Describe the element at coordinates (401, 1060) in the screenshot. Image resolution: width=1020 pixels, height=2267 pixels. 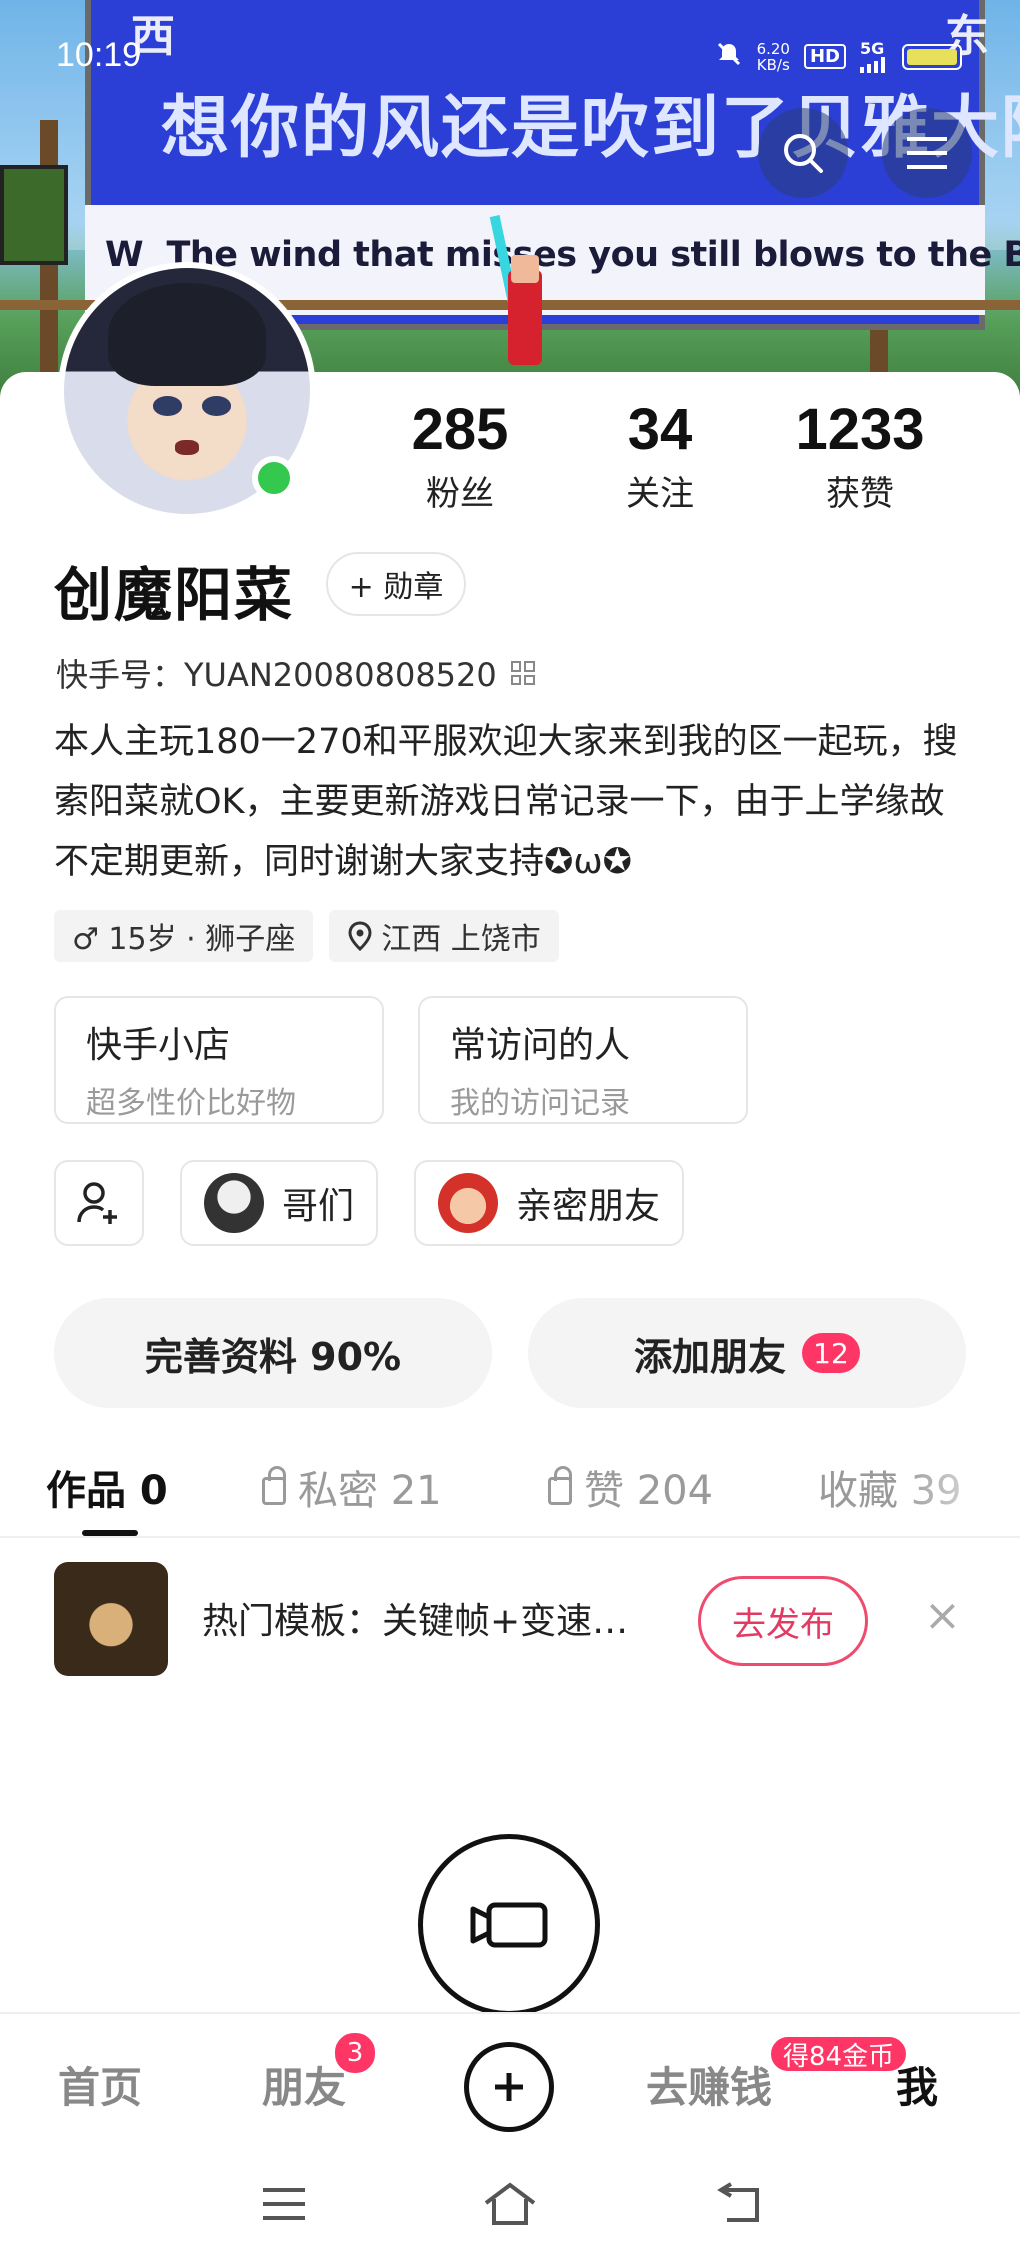
I see `feature-cards: 快手小店 超多性价比好物 常访问的人 我的访问记录` at that location.